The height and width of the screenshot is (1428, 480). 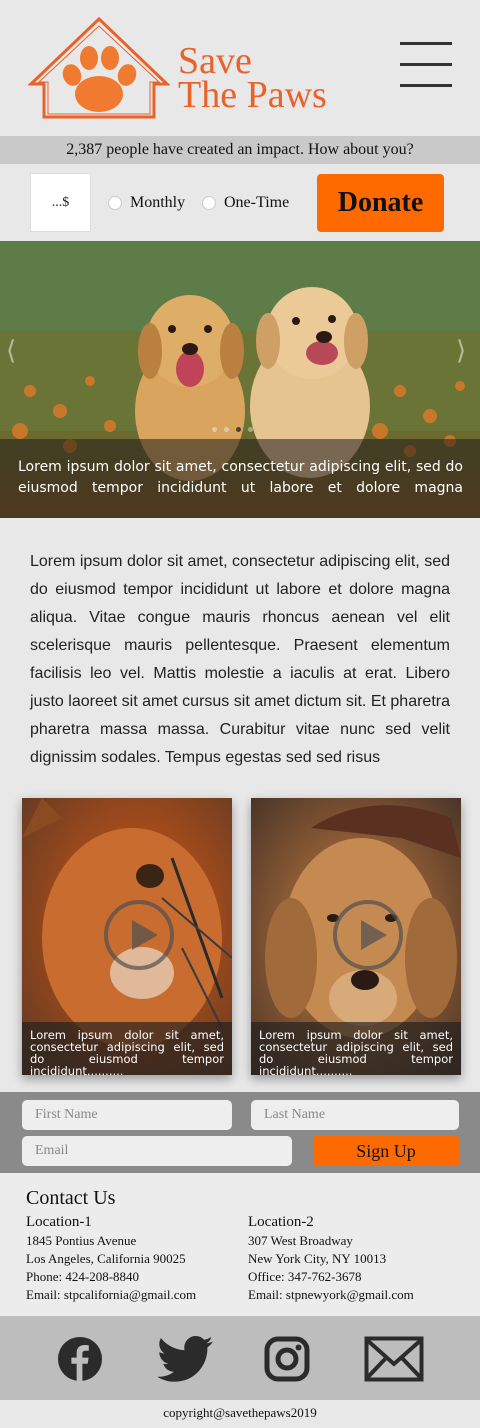 I want to click on brand-line-1: Save, so click(x=215, y=61).